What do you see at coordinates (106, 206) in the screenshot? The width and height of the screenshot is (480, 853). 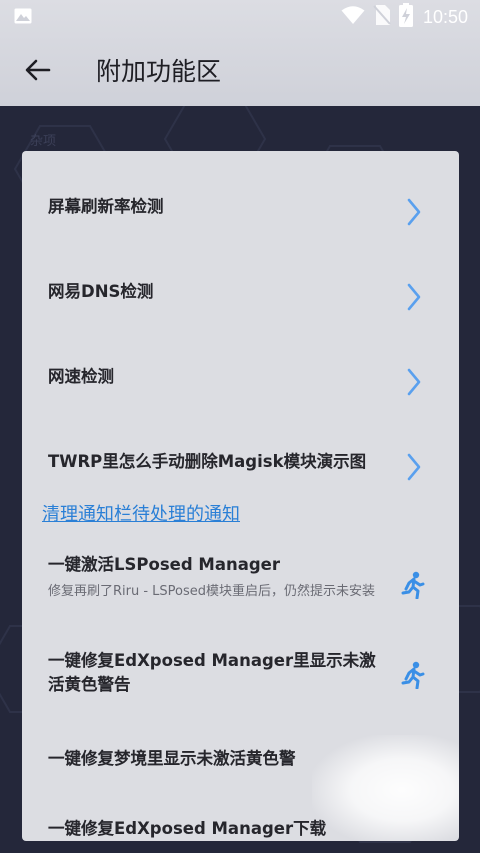 I see `menu-item-label: 屏幕刷新率检测` at bounding box center [106, 206].